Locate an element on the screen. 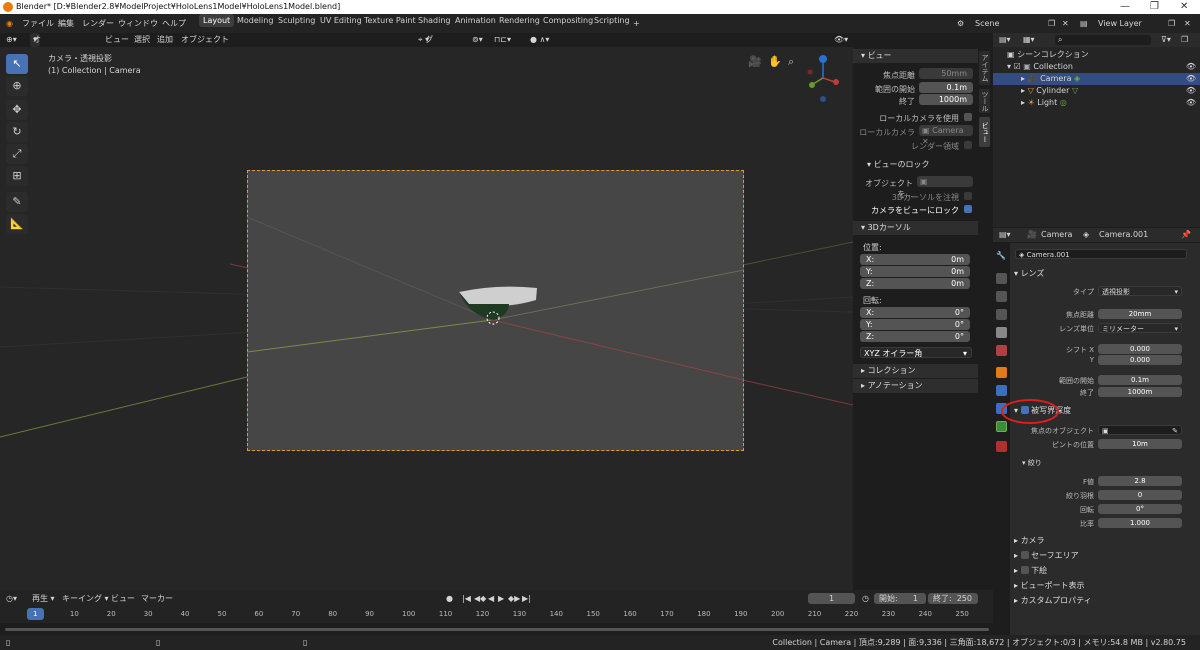 This screenshot has width=1200, height=650. current-frame-field: 1 is located at coordinates (831, 598).